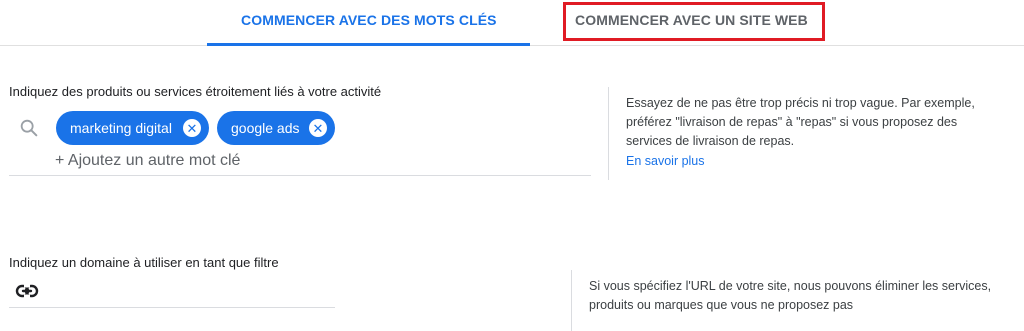  I want to click on learn-more-link: En savoir plus, so click(665, 161).